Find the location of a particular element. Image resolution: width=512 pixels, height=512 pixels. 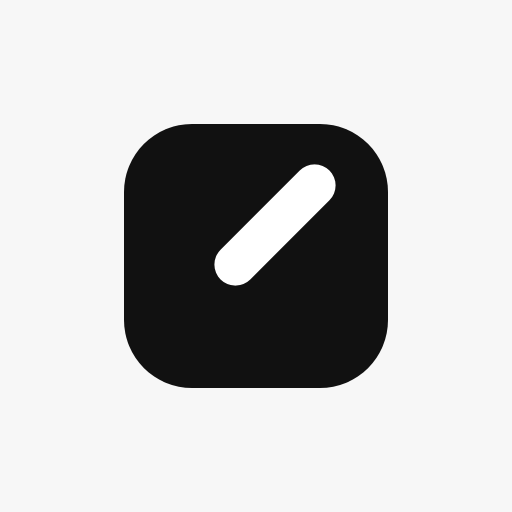

slash-bar-shape is located at coordinates (275, 225).